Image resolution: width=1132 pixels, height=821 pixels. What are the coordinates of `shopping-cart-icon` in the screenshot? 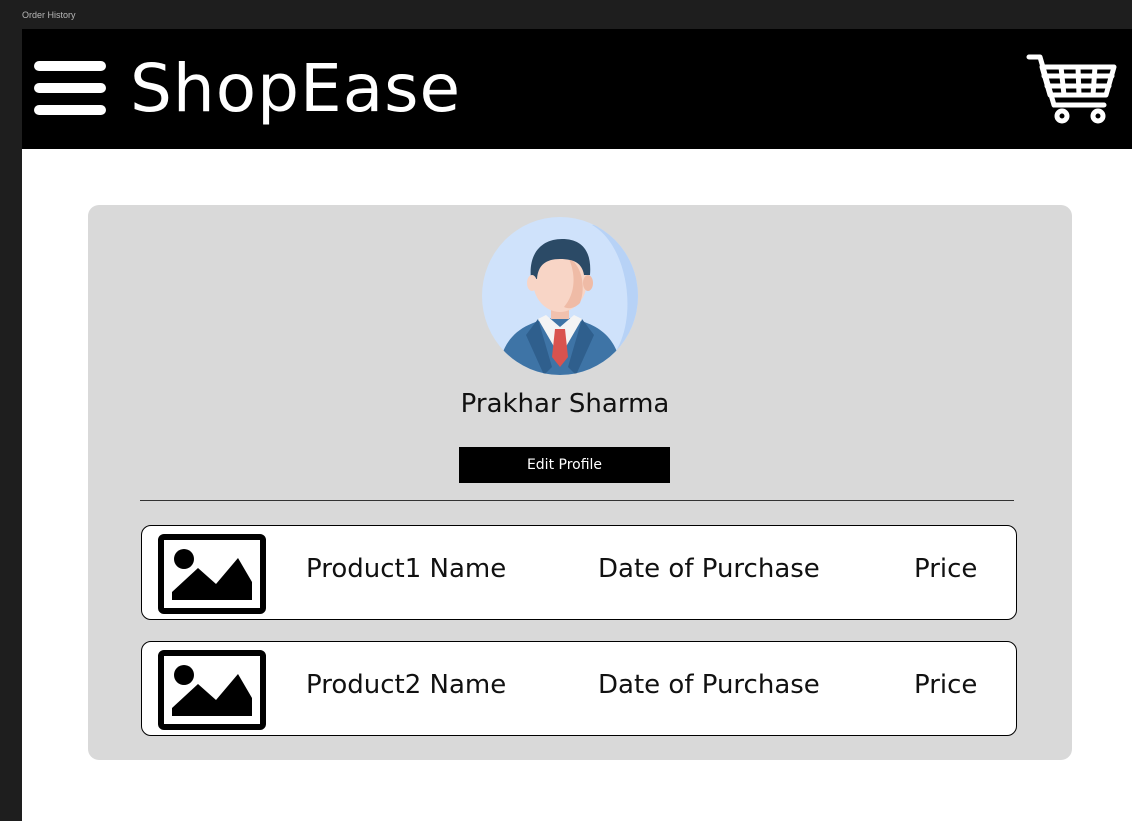 It's located at (1072, 89).